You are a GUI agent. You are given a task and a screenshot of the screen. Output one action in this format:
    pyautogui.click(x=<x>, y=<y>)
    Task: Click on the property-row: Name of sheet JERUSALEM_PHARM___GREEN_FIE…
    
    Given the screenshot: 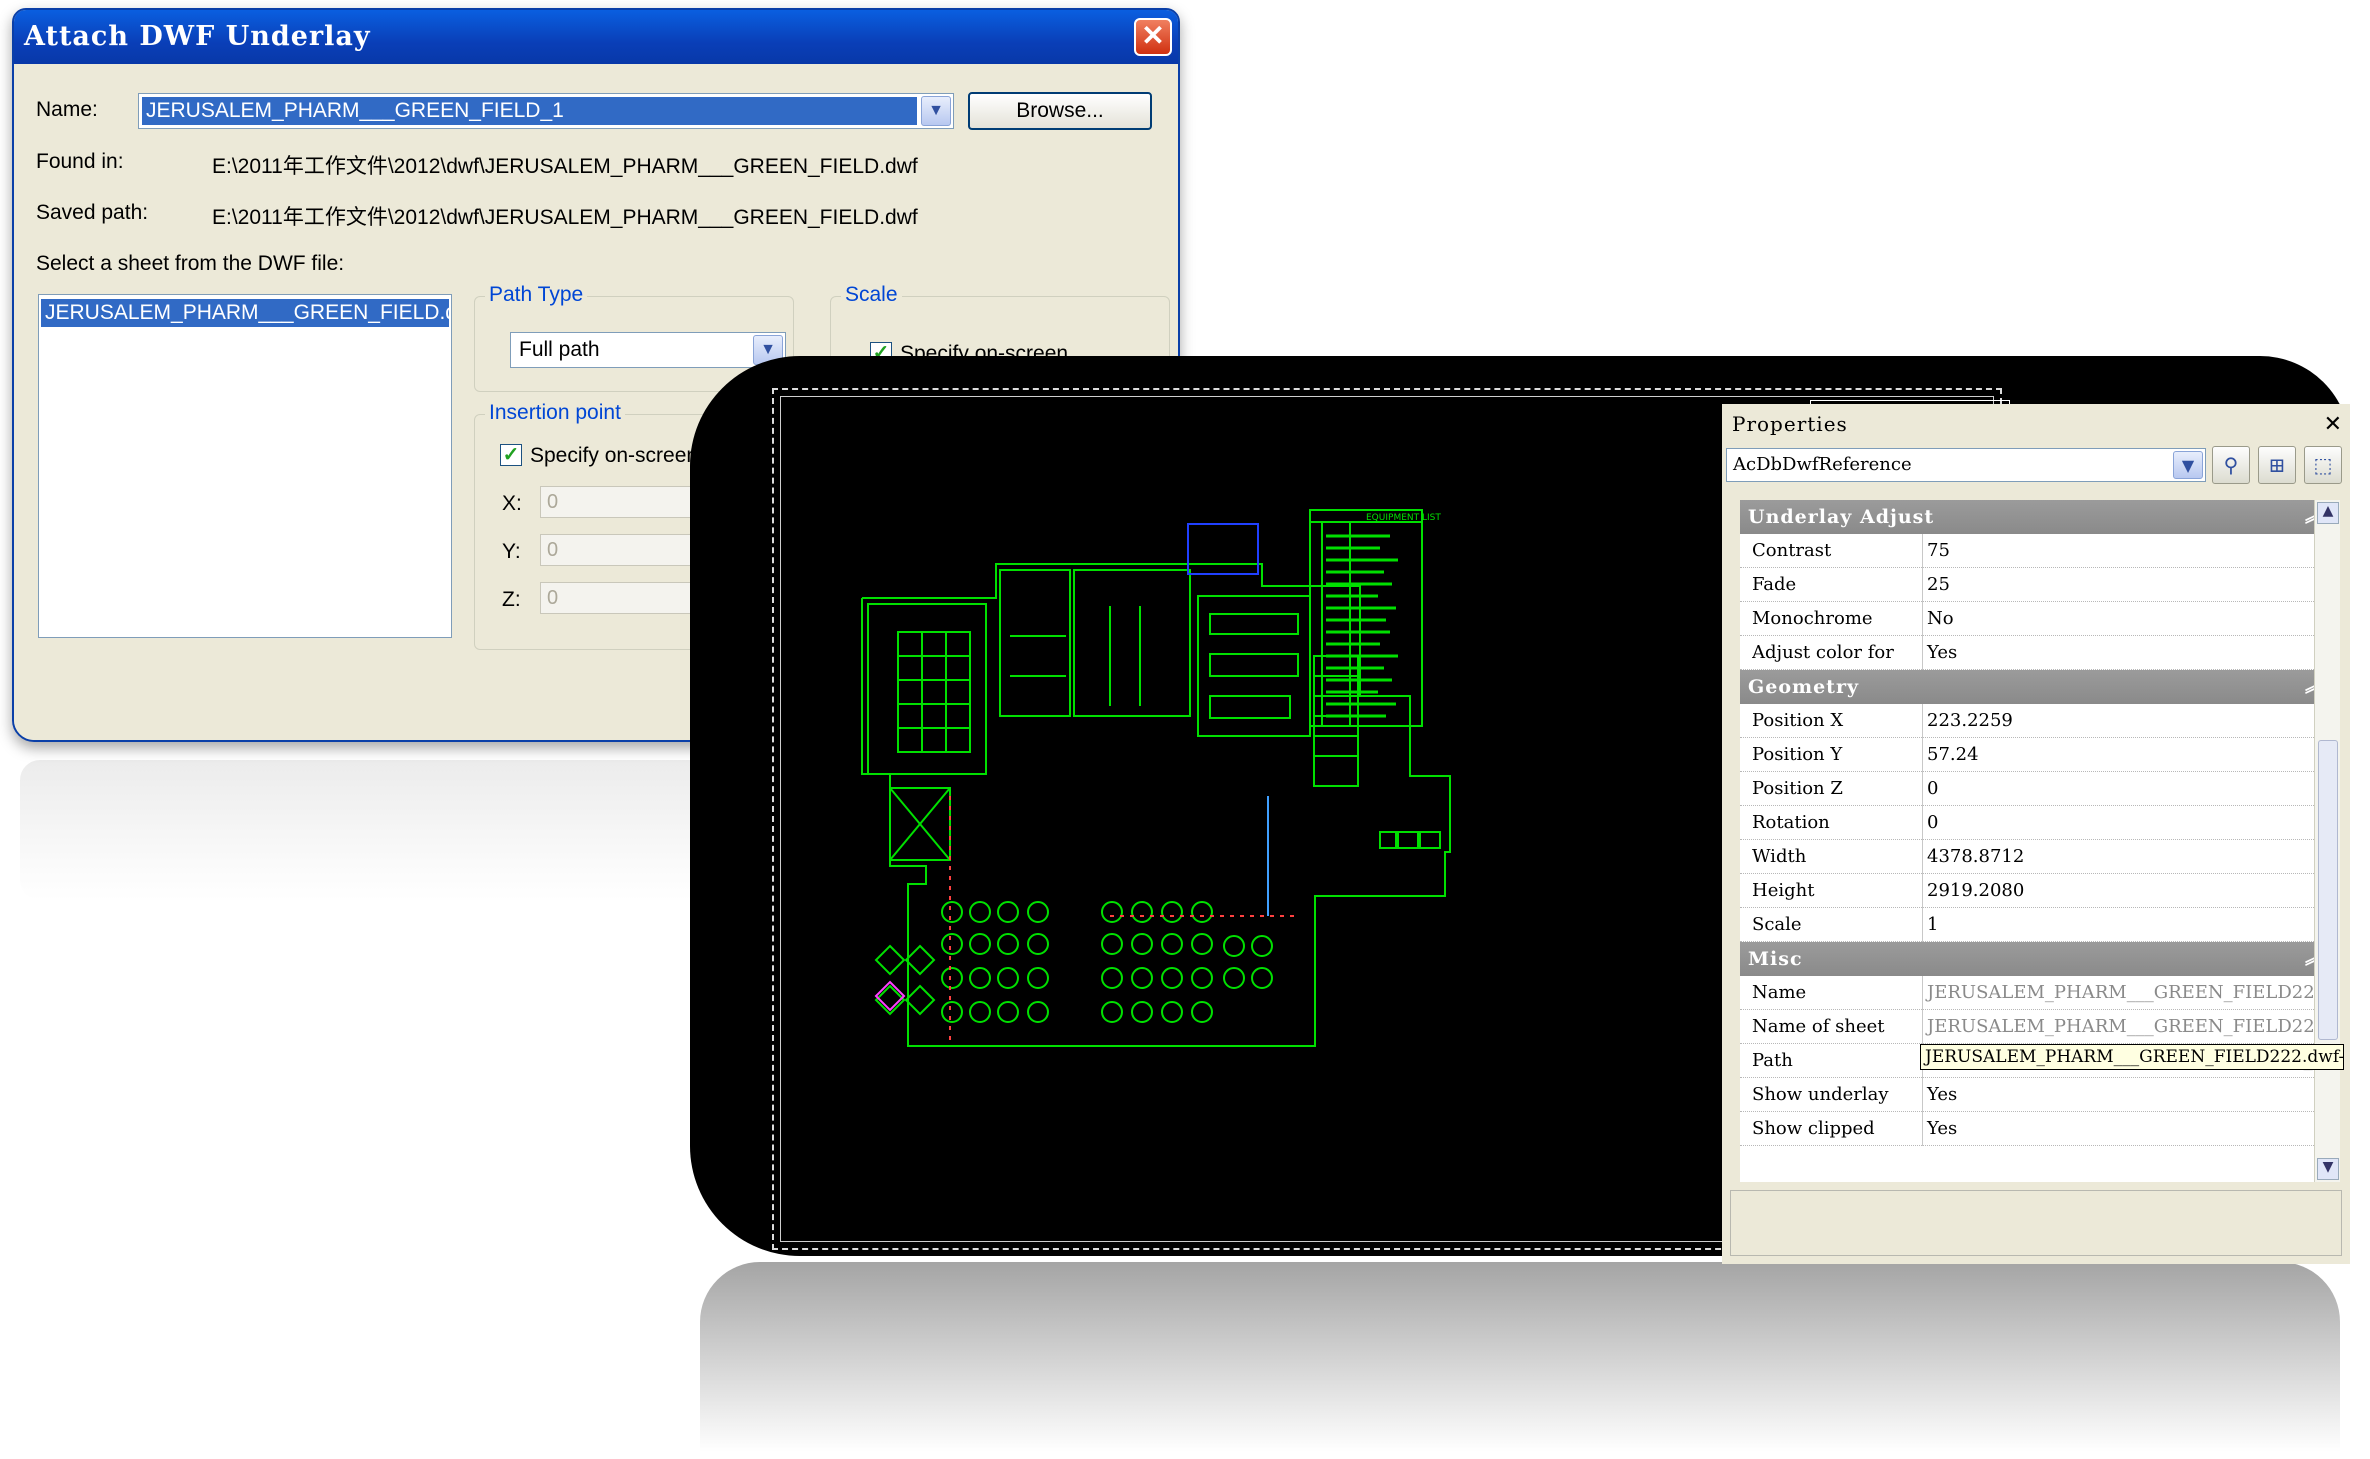 What is the action you would take?
    pyautogui.click(x=2038, y=1027)
    